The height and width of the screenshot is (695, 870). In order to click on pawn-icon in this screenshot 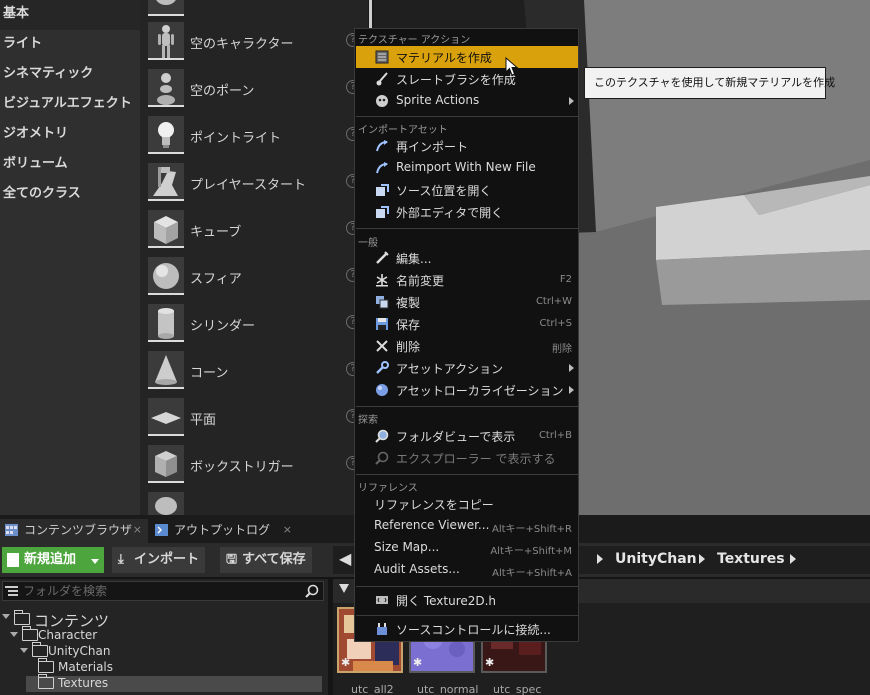, I will do `click(166, 88)`.